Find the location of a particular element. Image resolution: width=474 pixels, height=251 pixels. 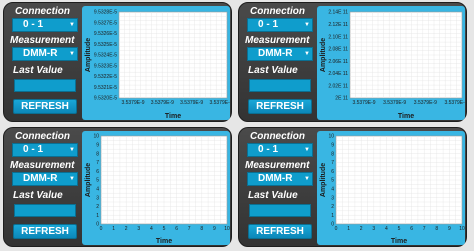

amplitude-chart: 10 9 8 7 6 5 4 3 2 1 0 0 1 2 3 4 5 6 7 8 9 10 Time Amplitude is located at coordinates (156, 188).